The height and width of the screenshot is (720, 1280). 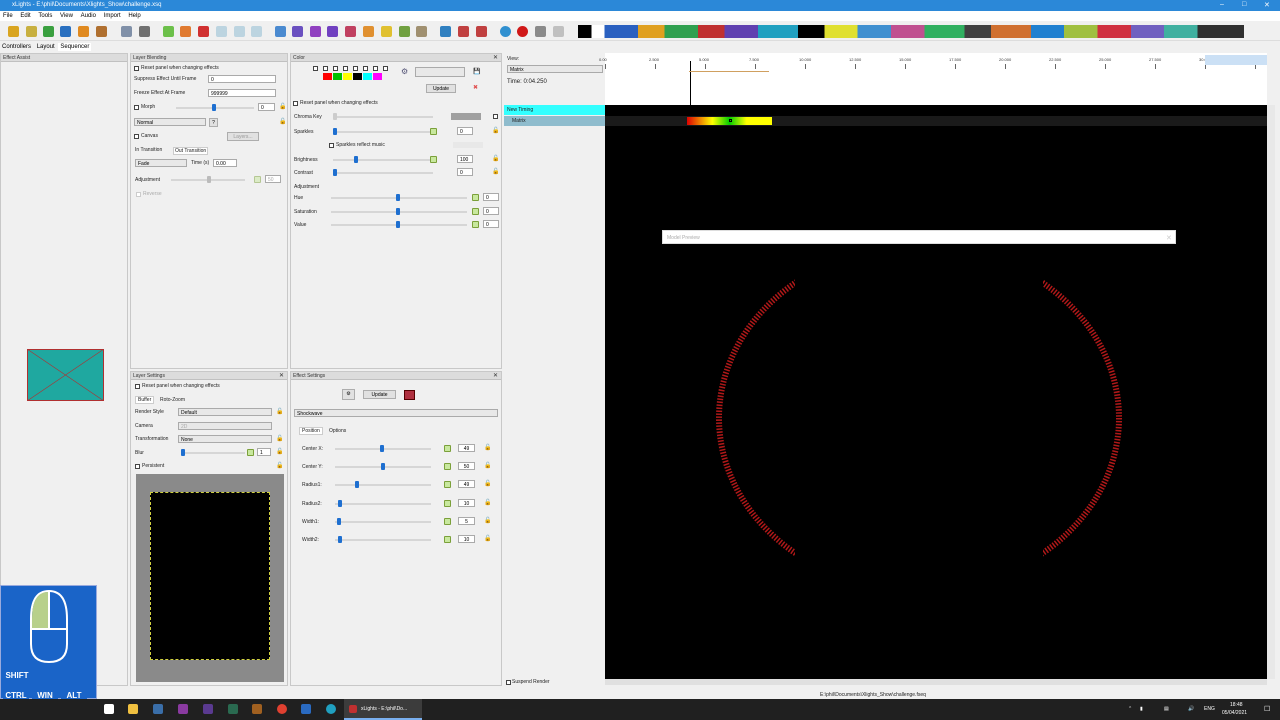 I want to click on view-select: Matrix, so click(x=555, y=69).